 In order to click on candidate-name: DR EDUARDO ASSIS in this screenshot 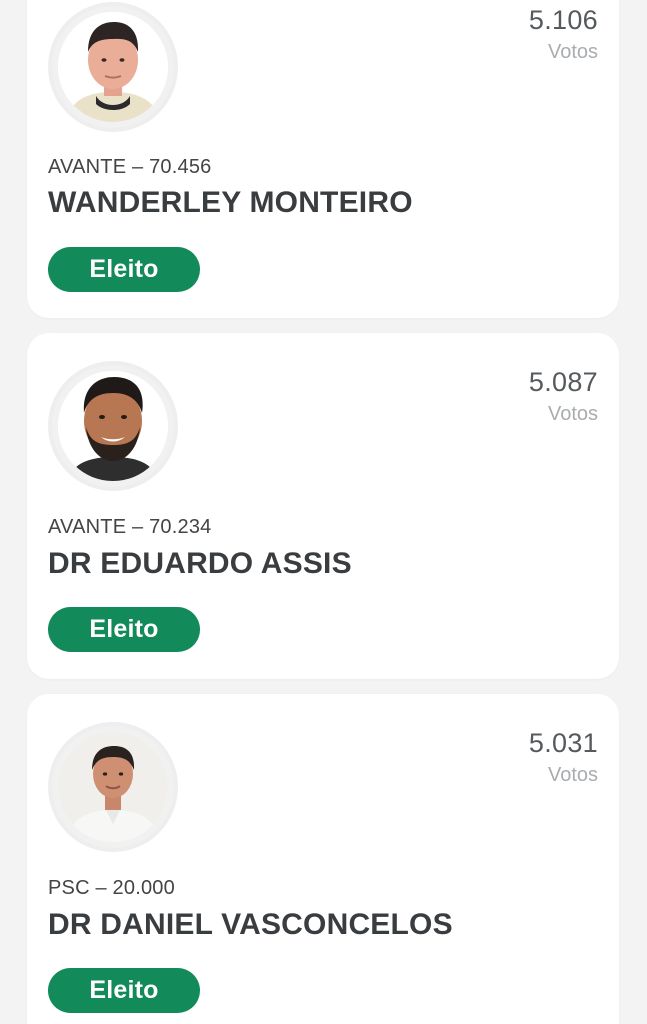, I will do `click(200, 563)`.